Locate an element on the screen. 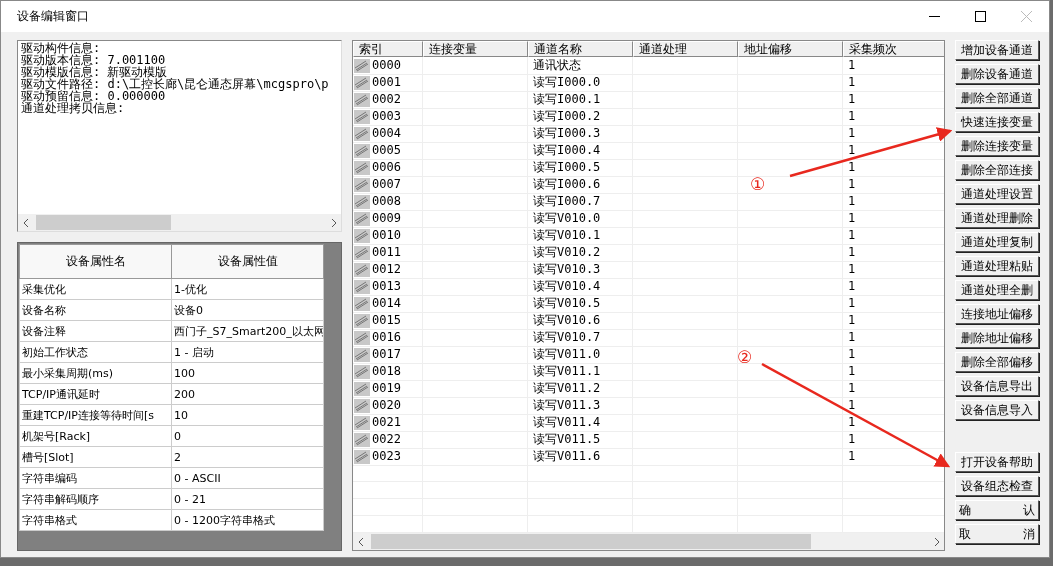 The image size is (1053, 566). table-cell: 0012 is located at coordinates (386, 269).